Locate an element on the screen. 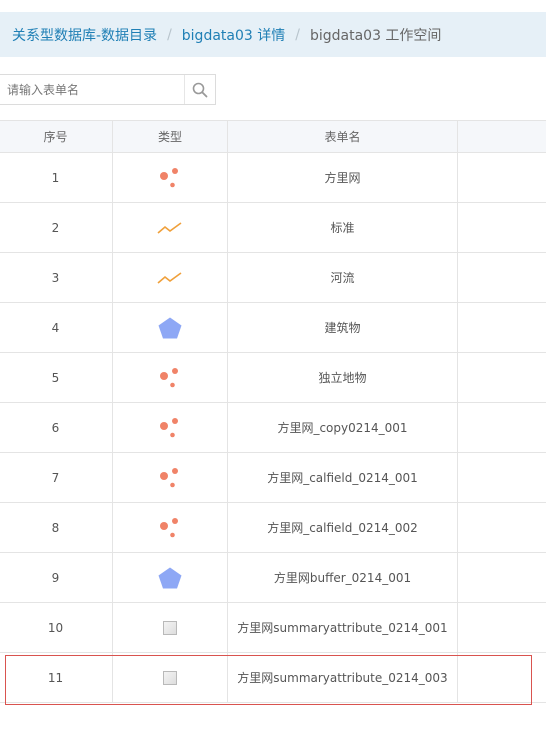 This screenshot has width=546, height=736. table-row: 4 建筑物 is located at coordinates (273, 327).